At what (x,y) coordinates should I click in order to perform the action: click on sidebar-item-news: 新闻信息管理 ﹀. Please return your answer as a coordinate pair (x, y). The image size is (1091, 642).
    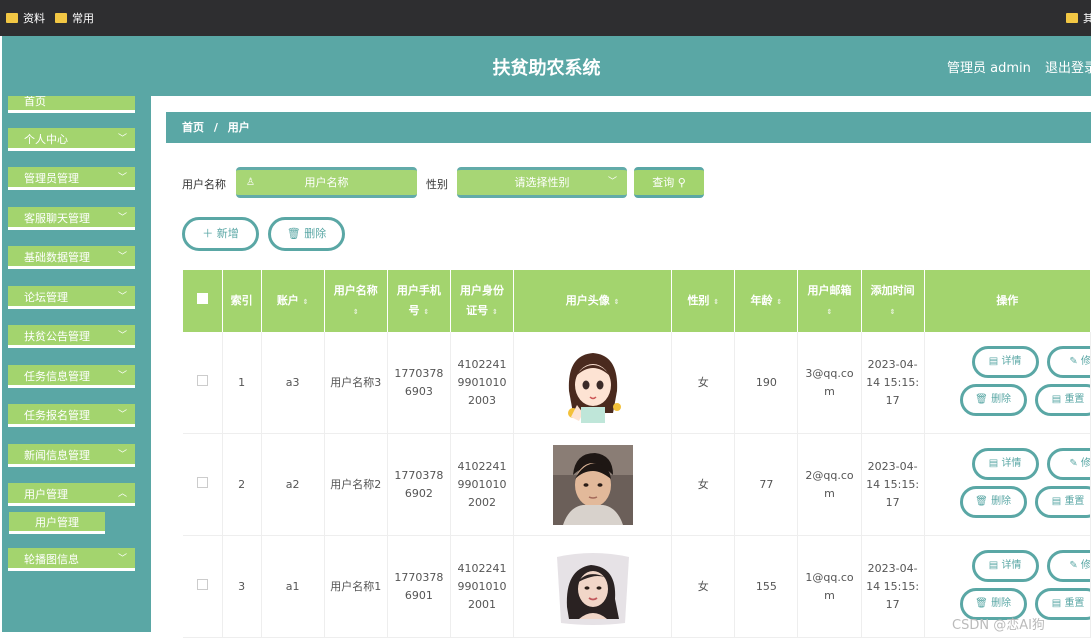
    Looking at the image, I should click on (71, 455).